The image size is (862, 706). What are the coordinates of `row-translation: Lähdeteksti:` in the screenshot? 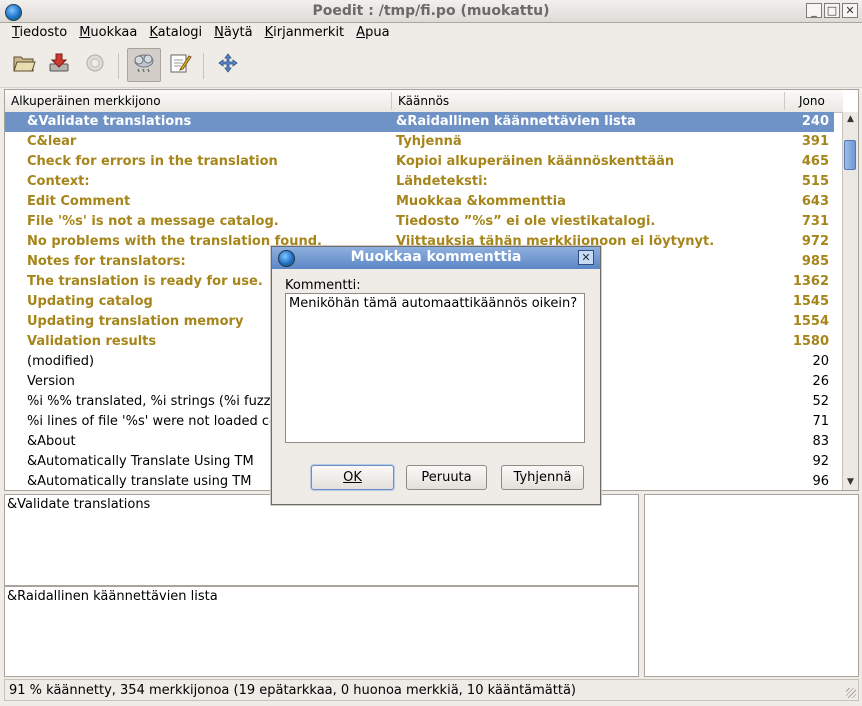 It's located at (442, 181).